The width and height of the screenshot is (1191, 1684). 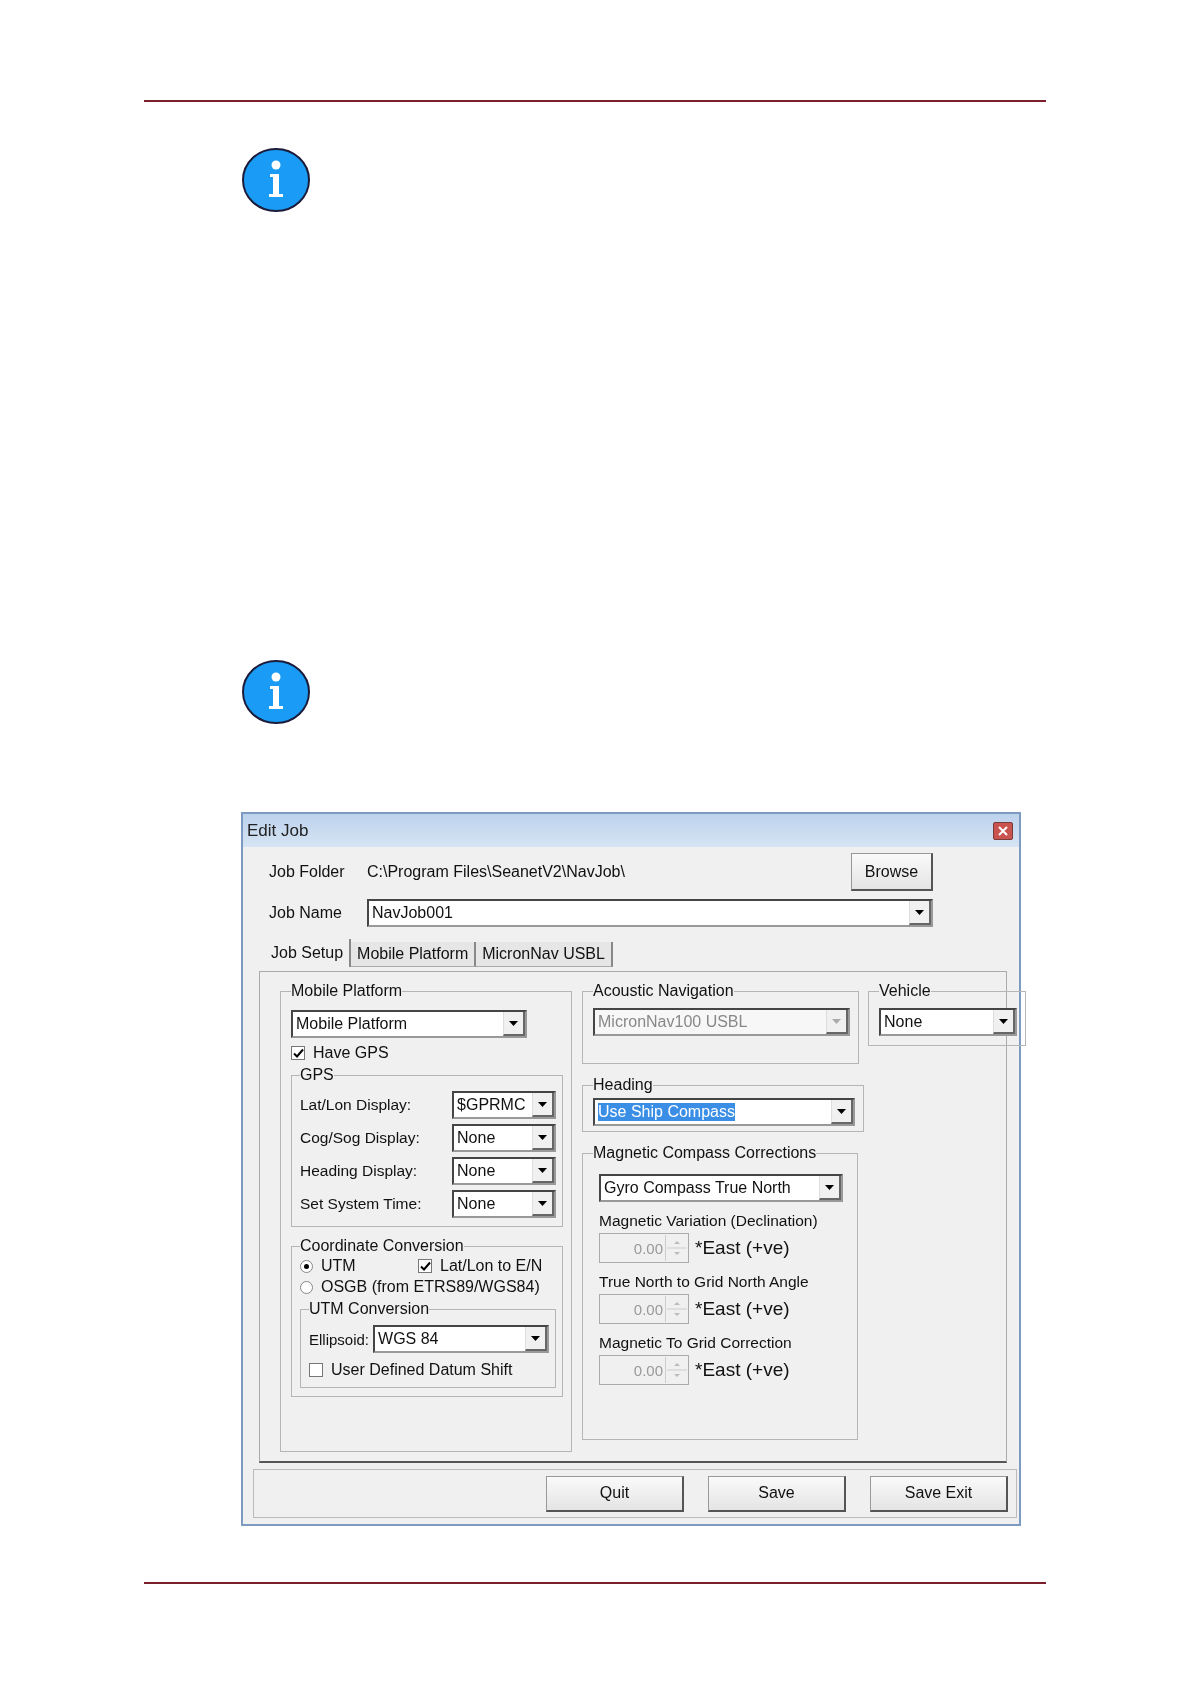 I want to click on field-label: Cog/Sog Display:, so click(x=360, y=1138).